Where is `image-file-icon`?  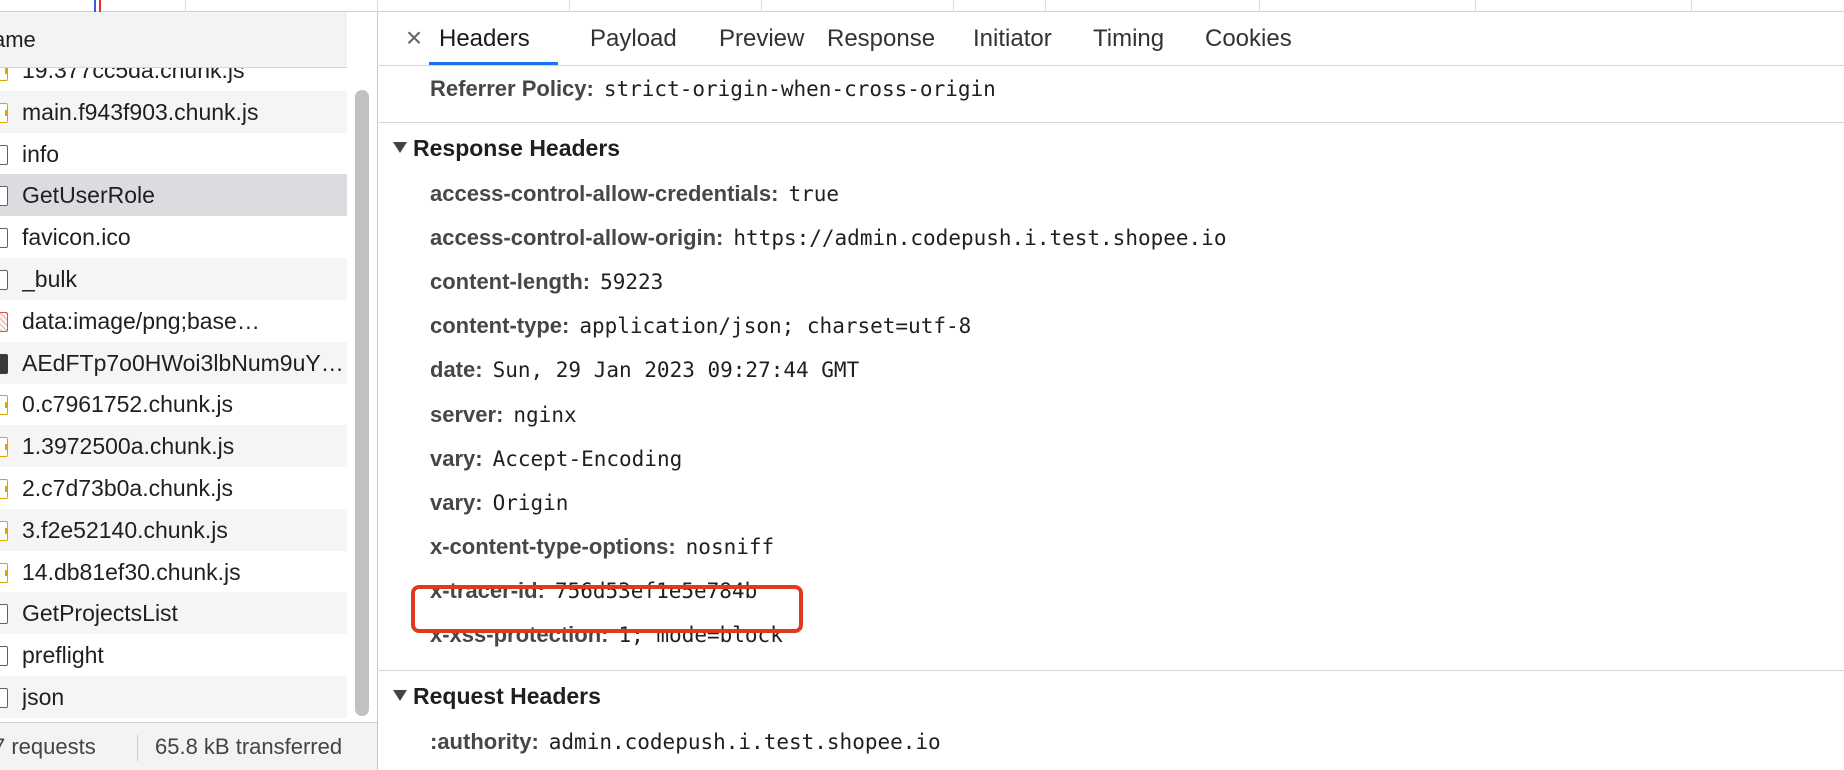 image-file-icon is located at coordinates (4, 321).